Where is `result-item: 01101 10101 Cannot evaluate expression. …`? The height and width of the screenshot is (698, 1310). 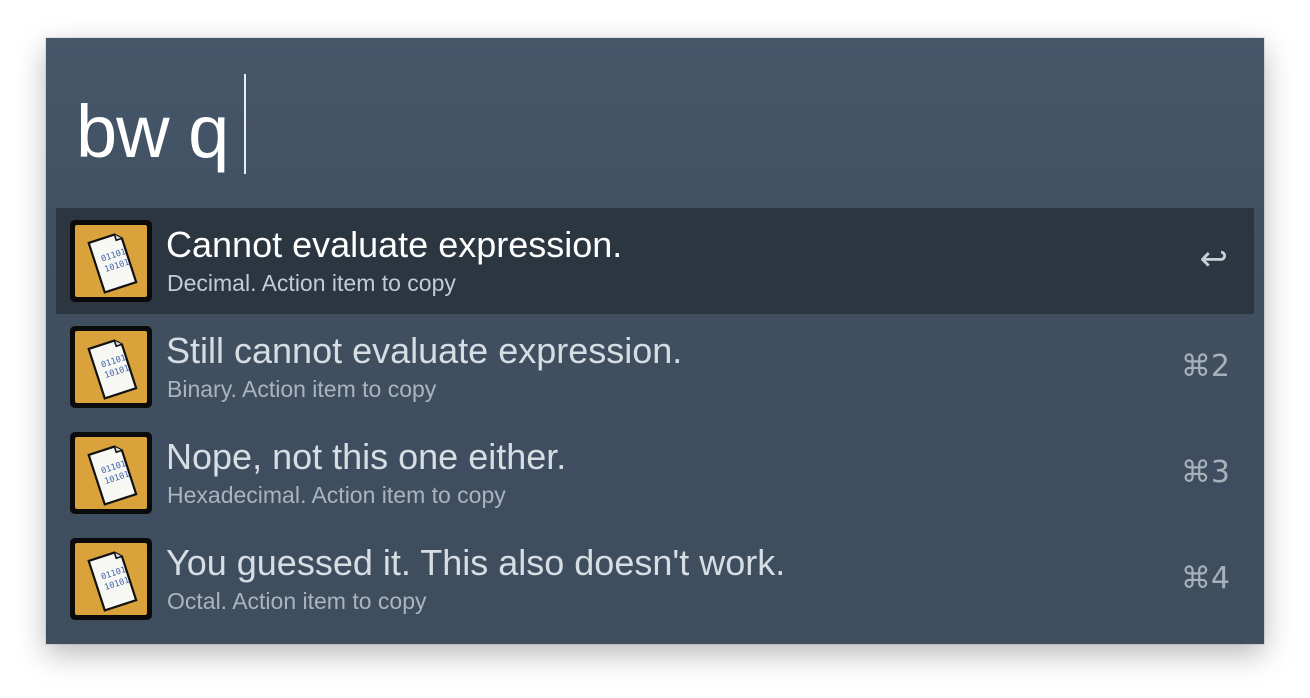
result-item: 01101 10101 Cannot evaluate expression. … is located at coordinates (655, 261).